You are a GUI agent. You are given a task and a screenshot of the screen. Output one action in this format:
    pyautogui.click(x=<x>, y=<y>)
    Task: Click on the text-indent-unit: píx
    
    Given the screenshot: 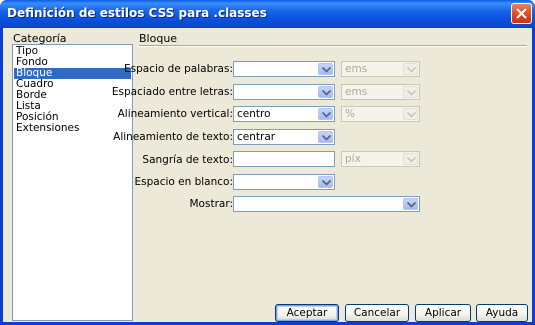 What is the action you would take?
    pyautogui.click(x=353, y=159)
    